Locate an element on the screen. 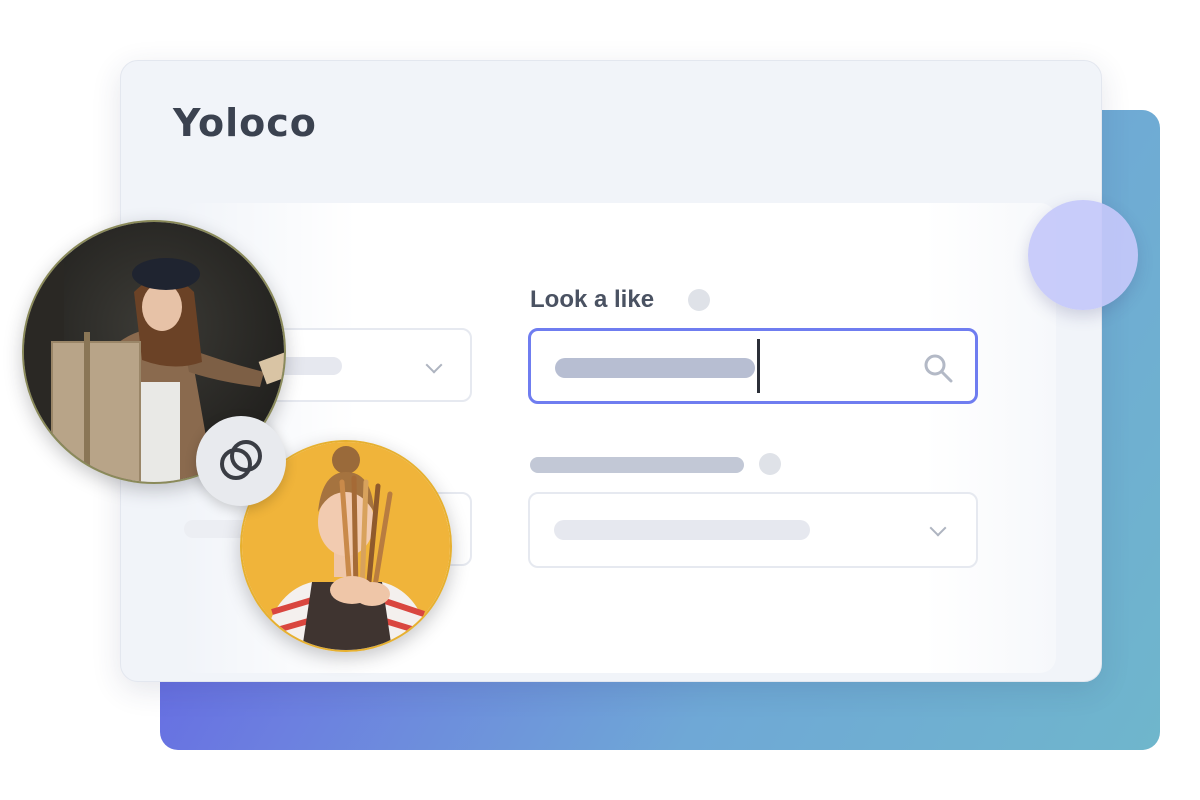 The height and width of the screenshot is (800, 1200). look-alike-label: Look a like is located at coordinates (592, 299).